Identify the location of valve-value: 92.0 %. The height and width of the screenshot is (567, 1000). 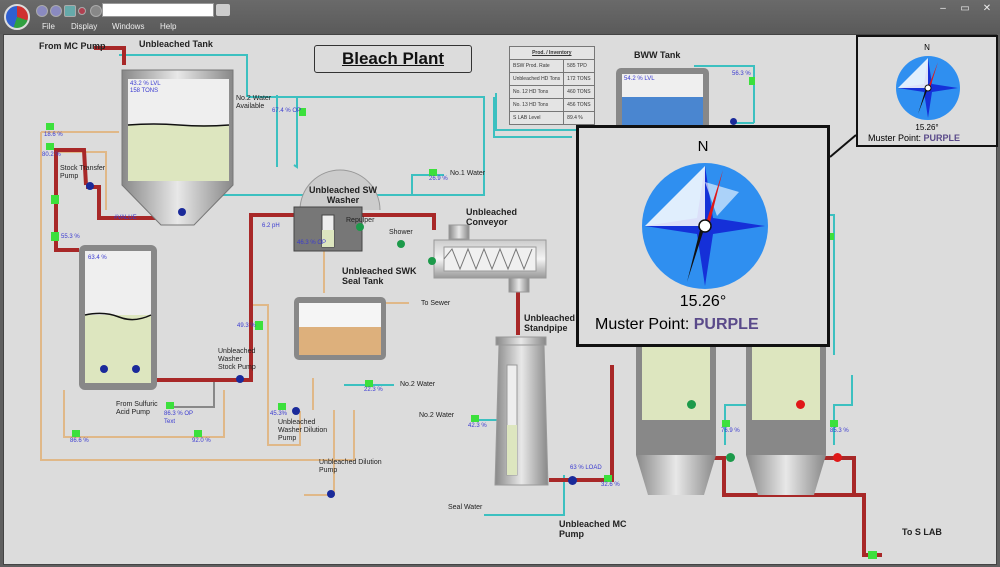
(201, 441).